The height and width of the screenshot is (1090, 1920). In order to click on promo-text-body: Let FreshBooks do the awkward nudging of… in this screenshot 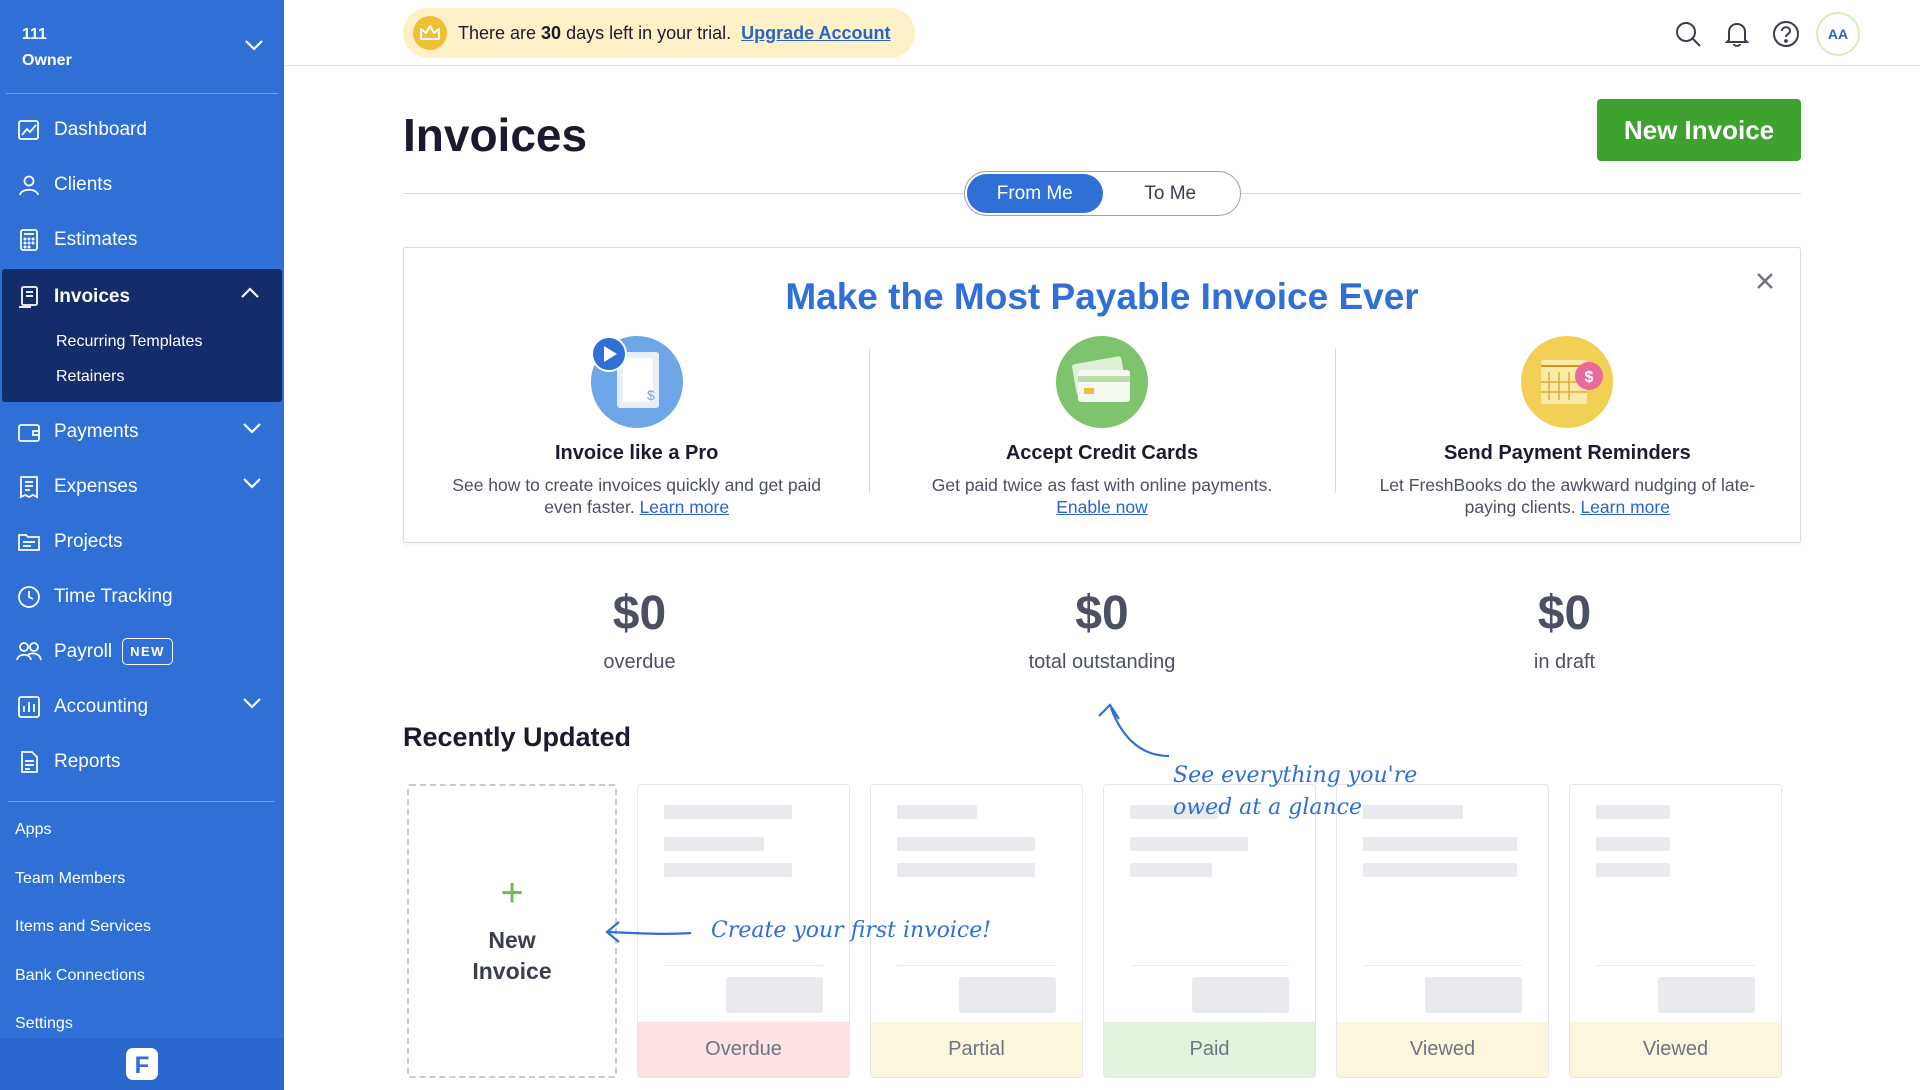, I will do `click(1567, 496)`.